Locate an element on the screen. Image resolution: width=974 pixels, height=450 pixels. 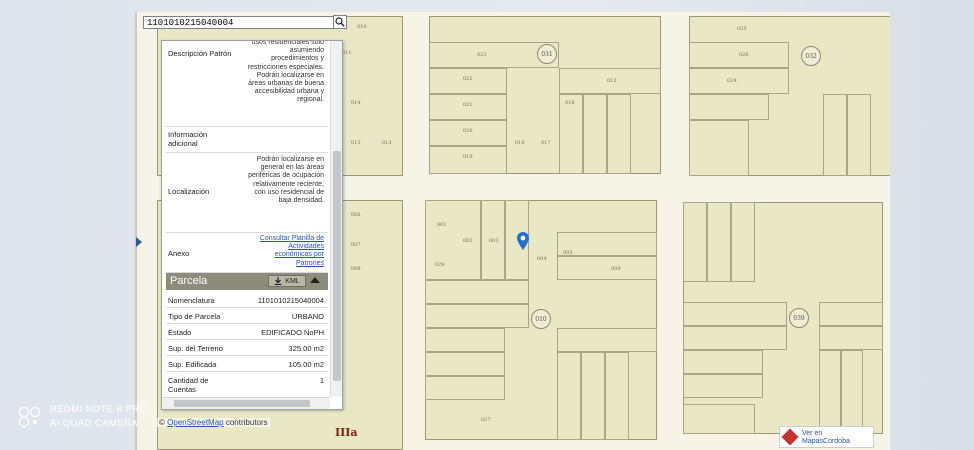
search-input is located at coordinates (241, 22).